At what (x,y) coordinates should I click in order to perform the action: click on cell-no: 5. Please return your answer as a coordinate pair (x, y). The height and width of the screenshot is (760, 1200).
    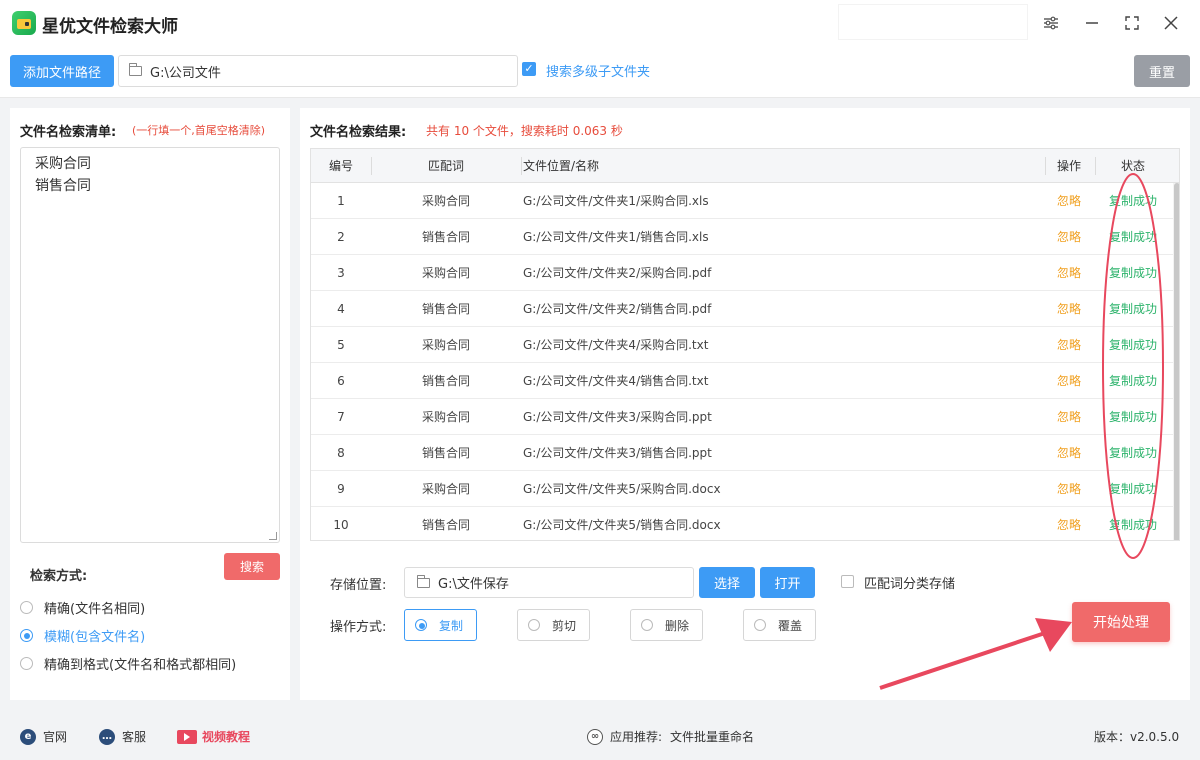
    Looking at the image, I should click on (341, 345).